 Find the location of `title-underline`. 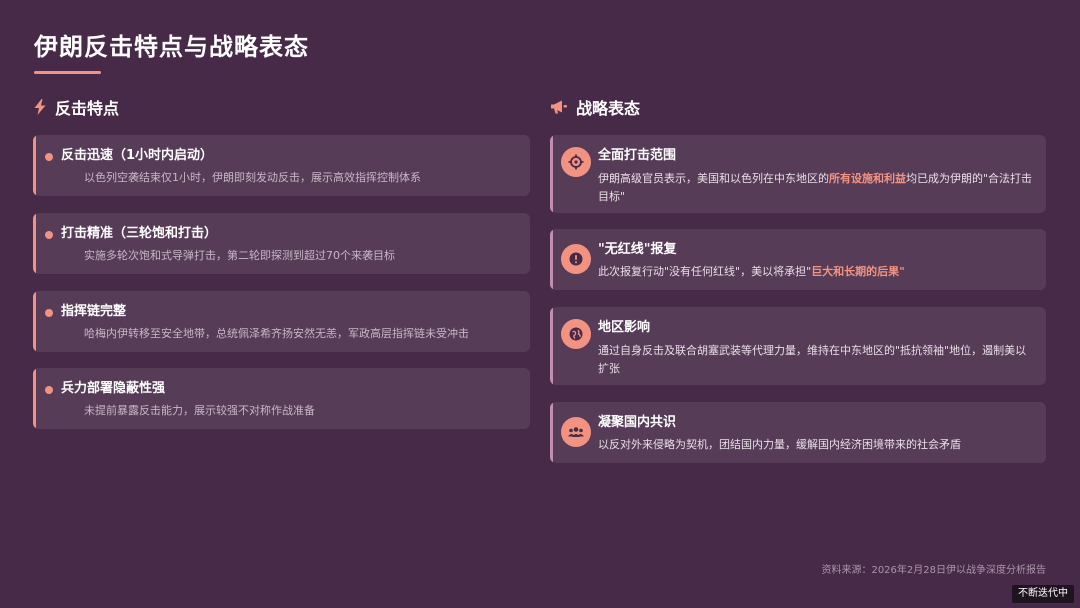

title-underline is located at coordinates (67, 72).